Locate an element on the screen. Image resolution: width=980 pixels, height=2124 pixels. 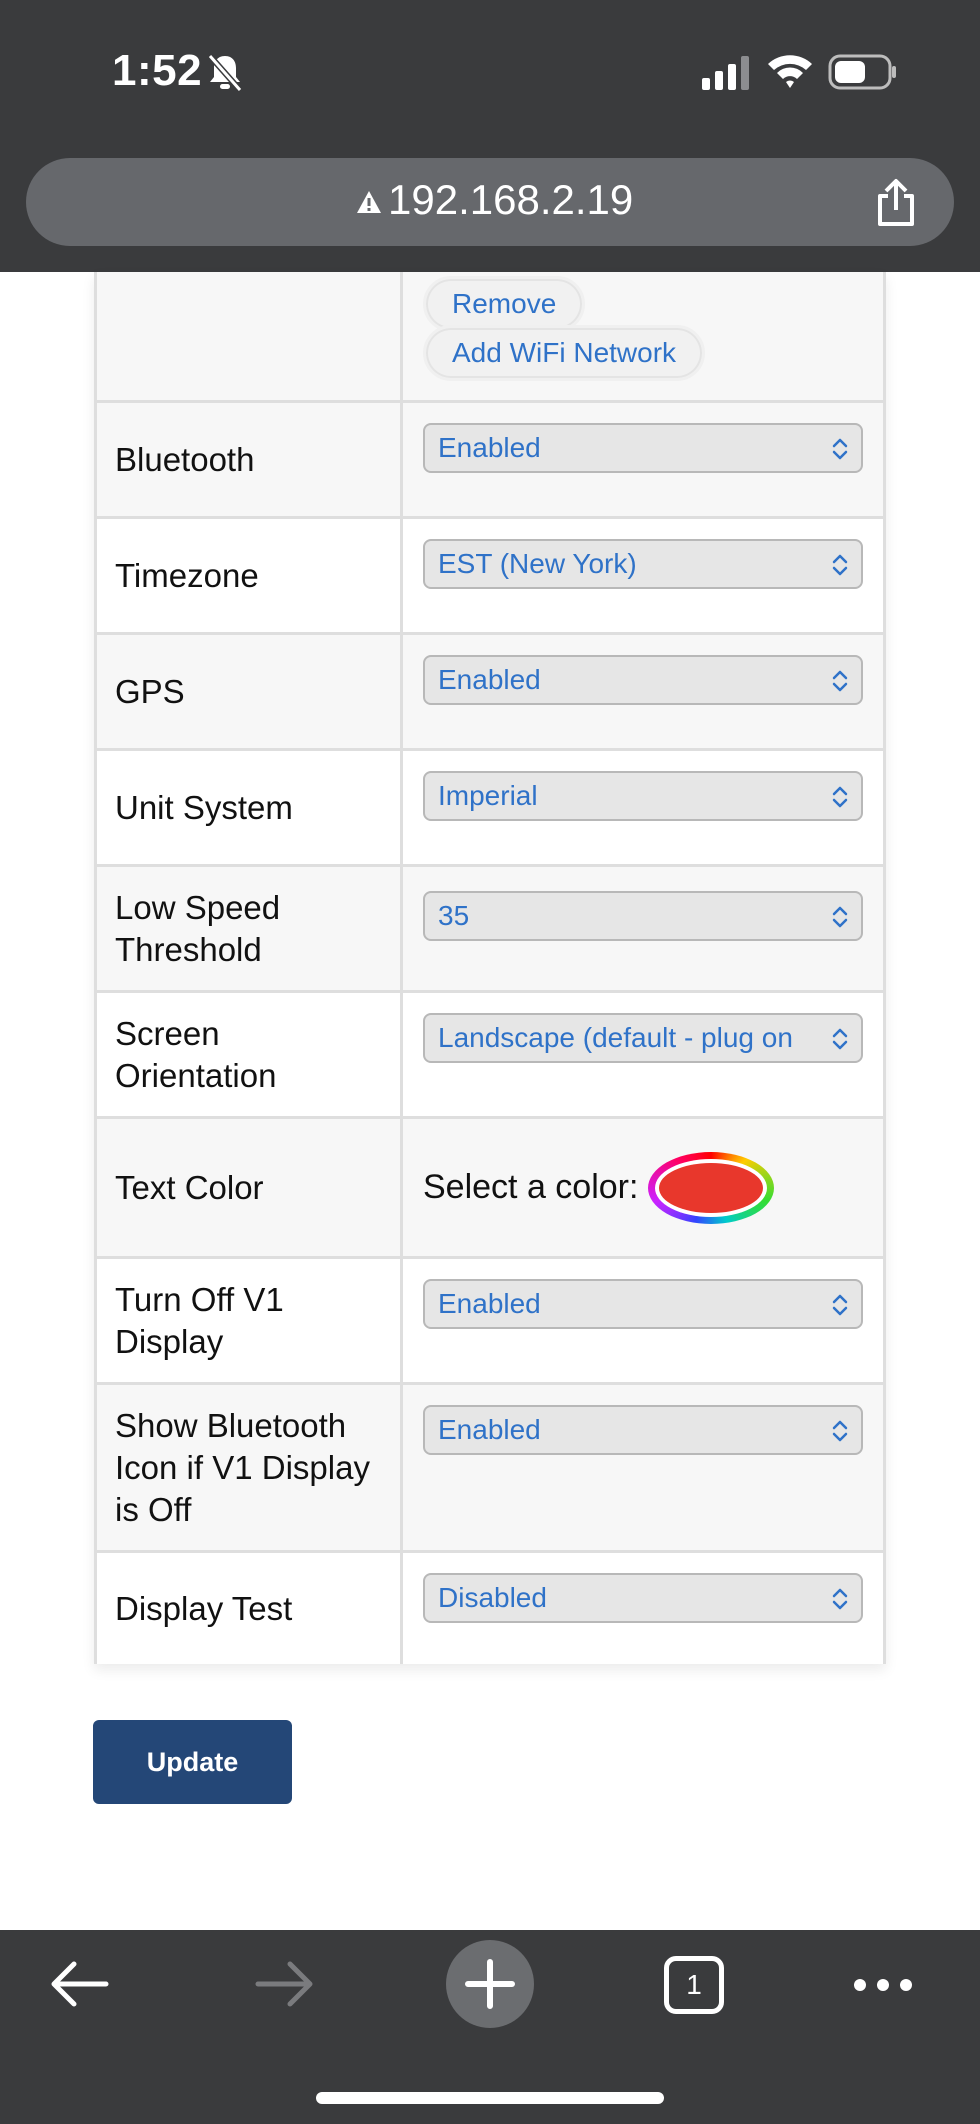
color-picker-inner is located at coordinates (711, 1187).